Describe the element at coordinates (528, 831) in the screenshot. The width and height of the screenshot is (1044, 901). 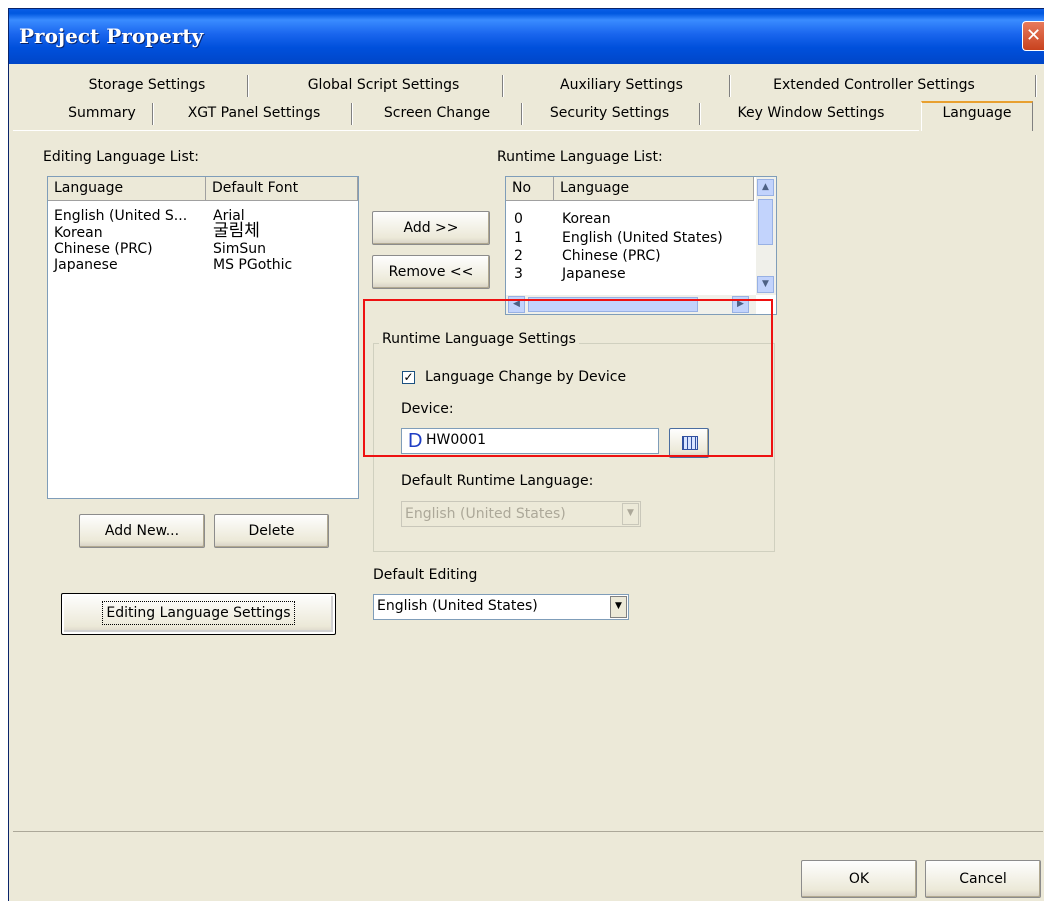
I see `bottom-divider` at that location.